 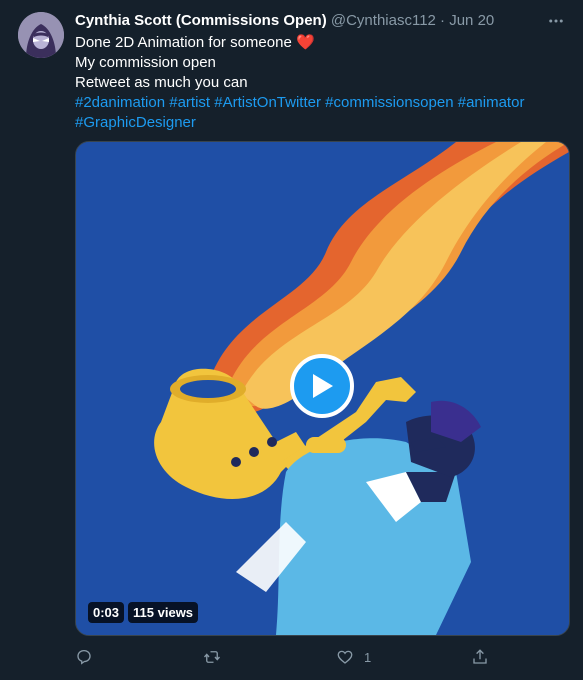 What do you see at coordinates (163, 612) in the screenshot?
I see `video-views: 115 views` at bounding box center [163, 612].